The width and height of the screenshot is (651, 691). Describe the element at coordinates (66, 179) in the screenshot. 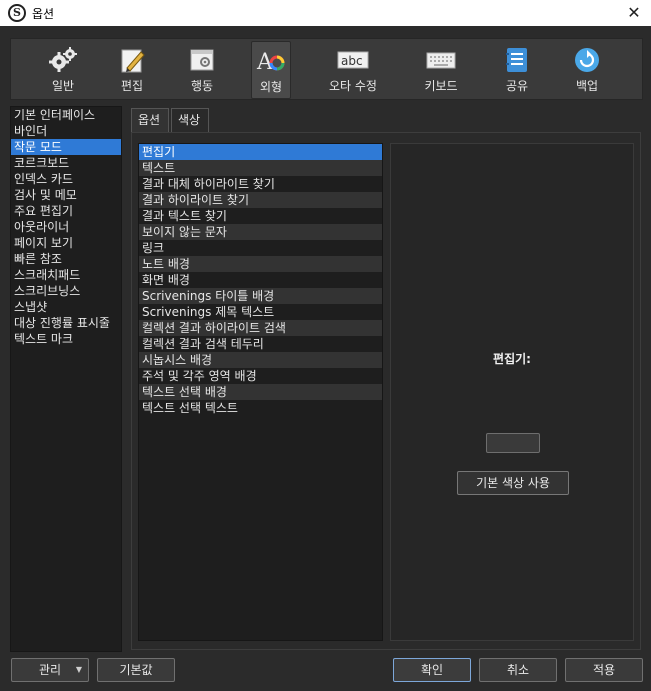

I see `sidebar-item-index-cards: 인덱스 카드` at that location.